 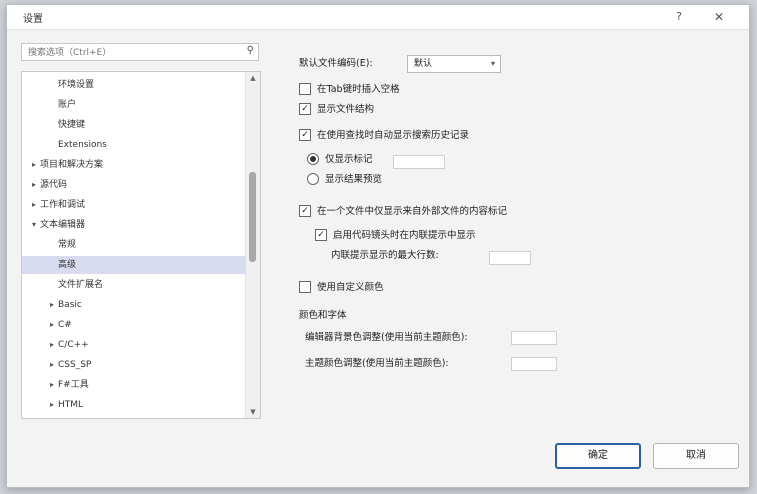 I want to click on tree-item-label: 快捷键, so click(x=72, y=125).